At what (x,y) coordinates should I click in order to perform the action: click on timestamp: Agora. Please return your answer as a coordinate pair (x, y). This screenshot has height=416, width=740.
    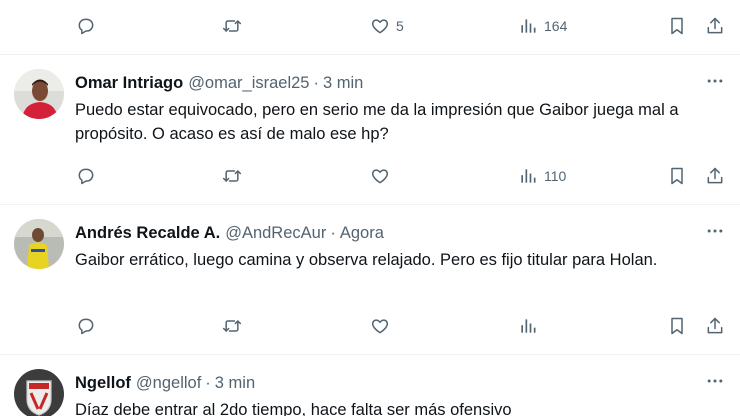
    Looking at the image, I should click on (362, 233).